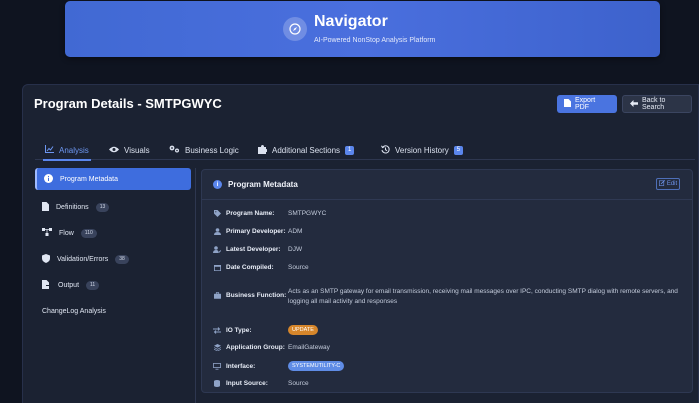 Image resolution: width=699 pixels, height=403 pixels. Describe the element at coordinates (83, 259) in the screenshot. I see `sidebar-item-label: Validation/Errors` at that location.